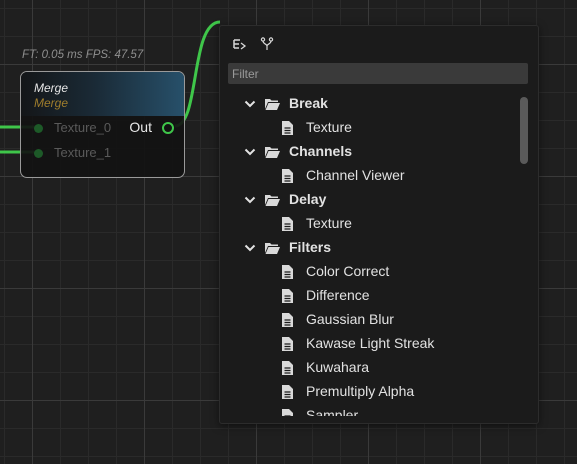  I want to click on merge-node: Merge Merge Texture_0 Out Texture_1, so click(102, 124).